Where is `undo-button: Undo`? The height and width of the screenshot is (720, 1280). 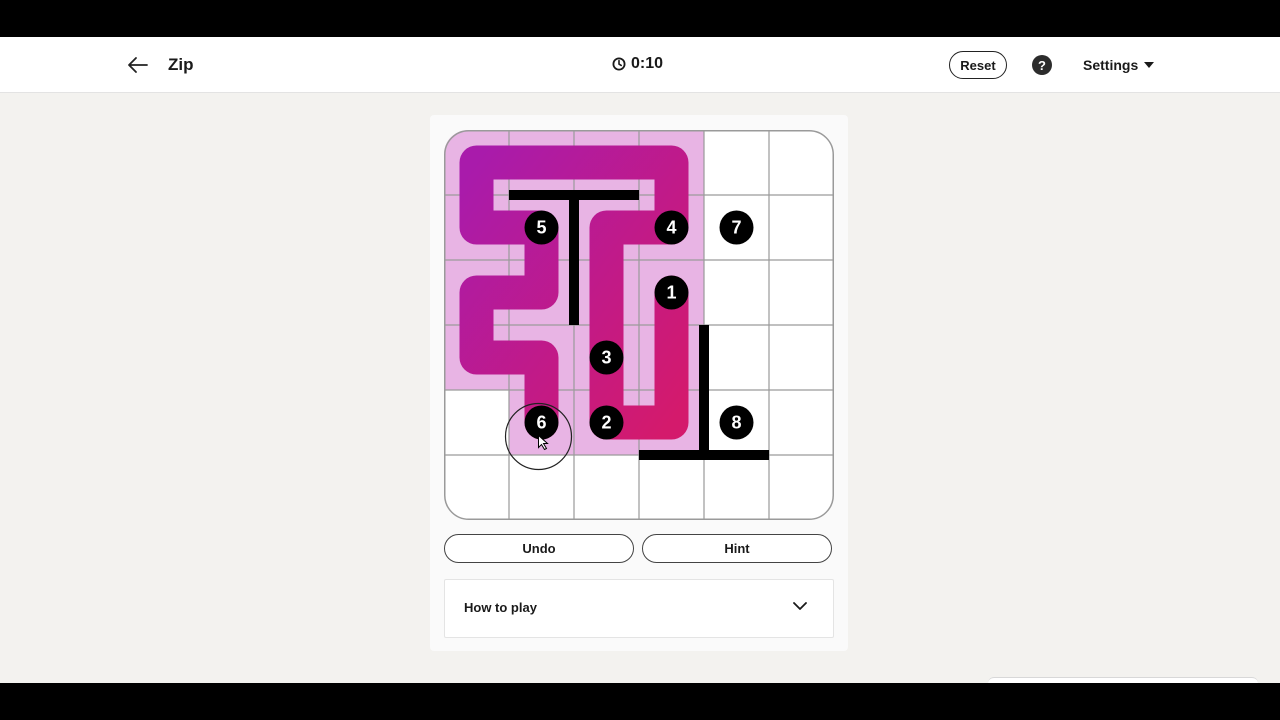 undo-button: Undo is located at coordinates (539, 548).